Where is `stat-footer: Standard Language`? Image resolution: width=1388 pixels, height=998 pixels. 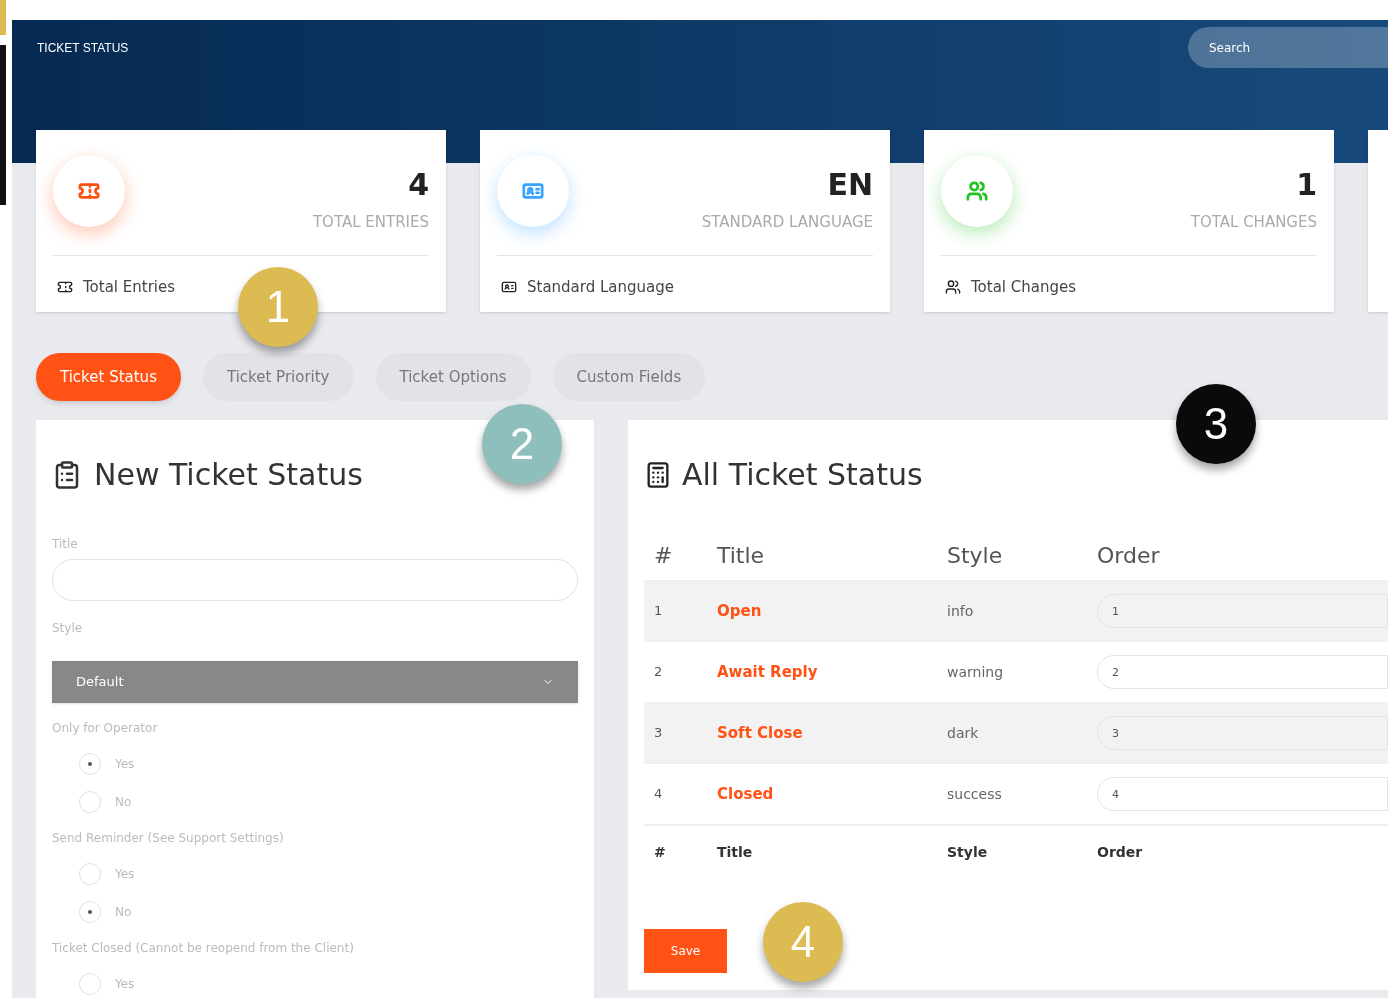
stat-footer: Standard Language is located at coordinates (601, 287).